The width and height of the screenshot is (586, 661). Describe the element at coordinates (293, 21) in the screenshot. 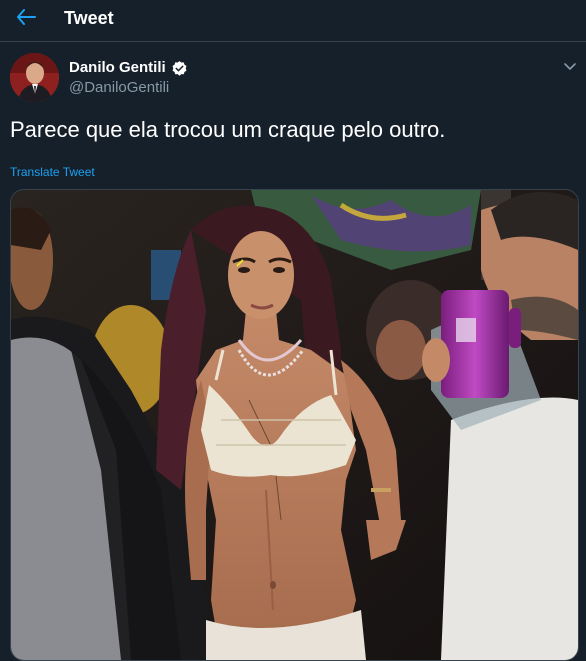

I see `top-bar: Tweet` at that location.